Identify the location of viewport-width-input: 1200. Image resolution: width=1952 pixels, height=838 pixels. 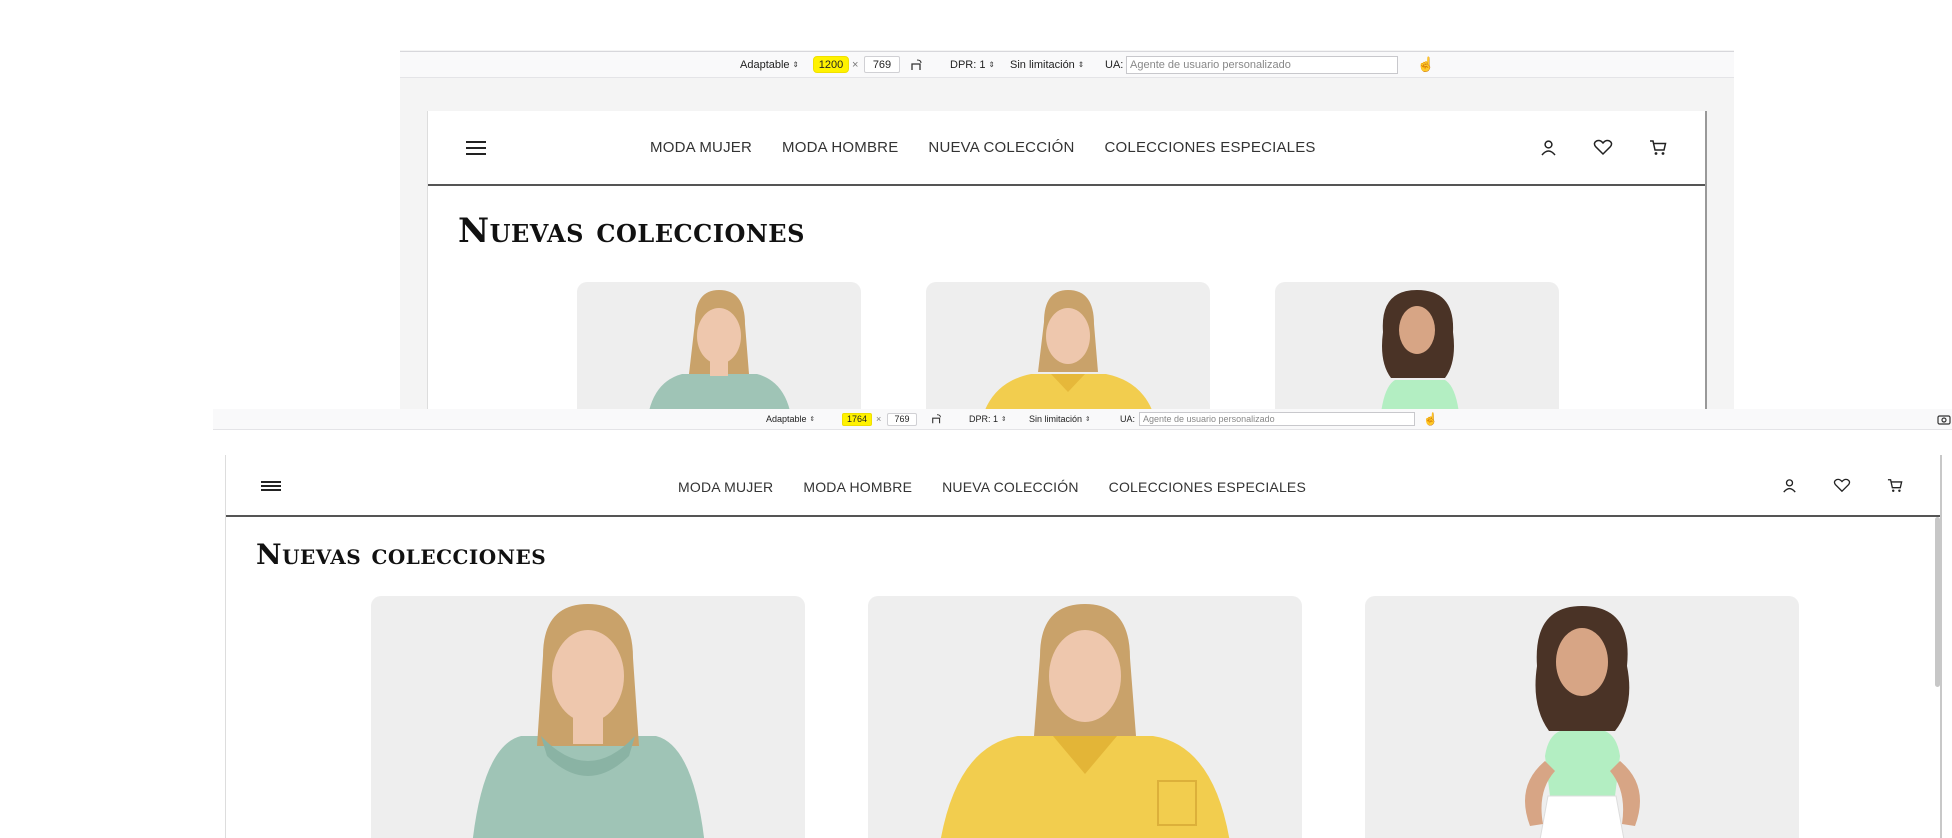
(831, 64).